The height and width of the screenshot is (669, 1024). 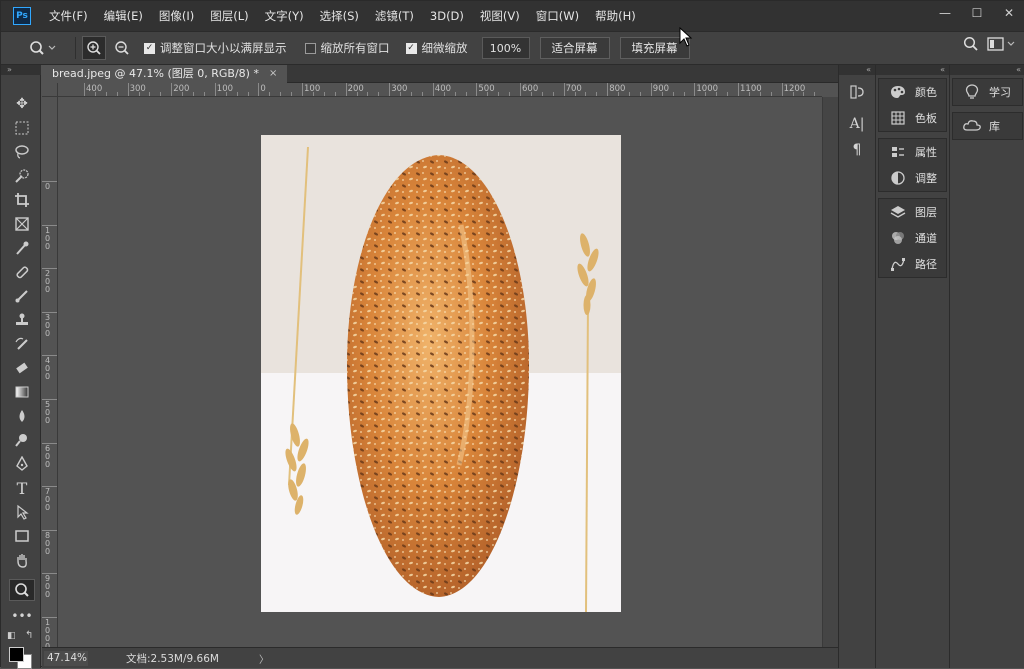 I want to click on zoom-all-windows-label: 缩放所有窗口, so click(x=355, y=48).